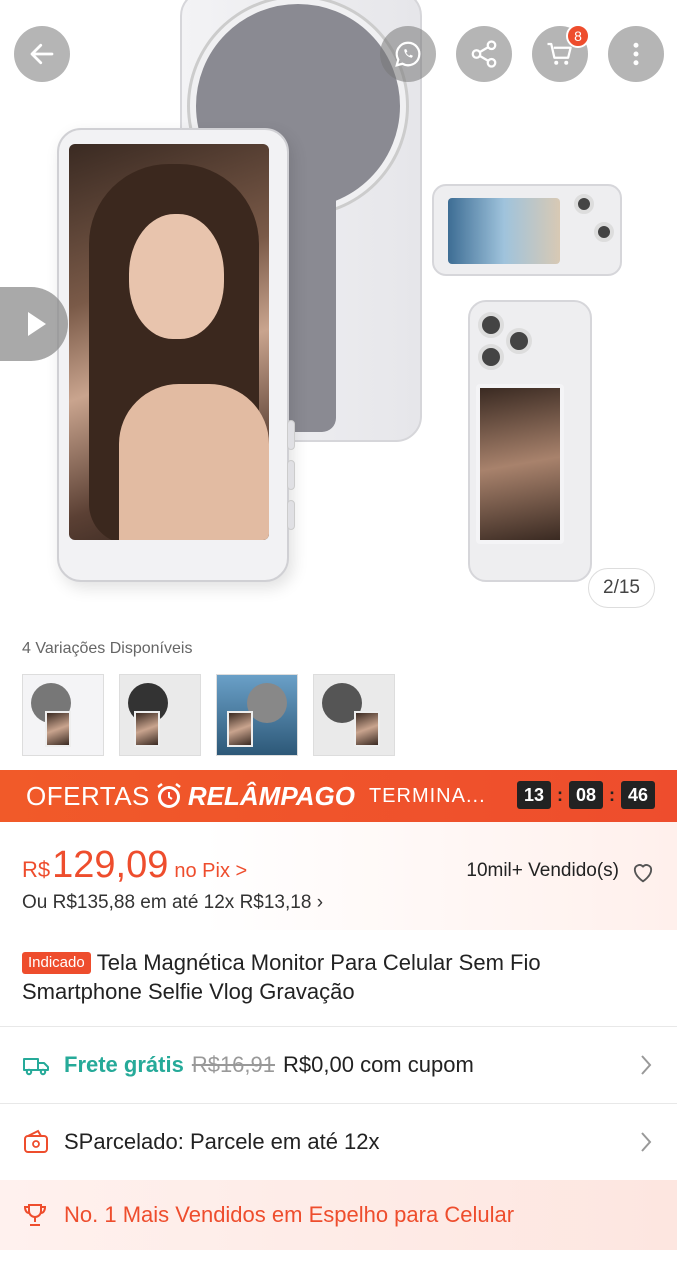  Describe the element at coordinates (208, 715) in the screenshot. I see `variation-thumbnails` at that location.